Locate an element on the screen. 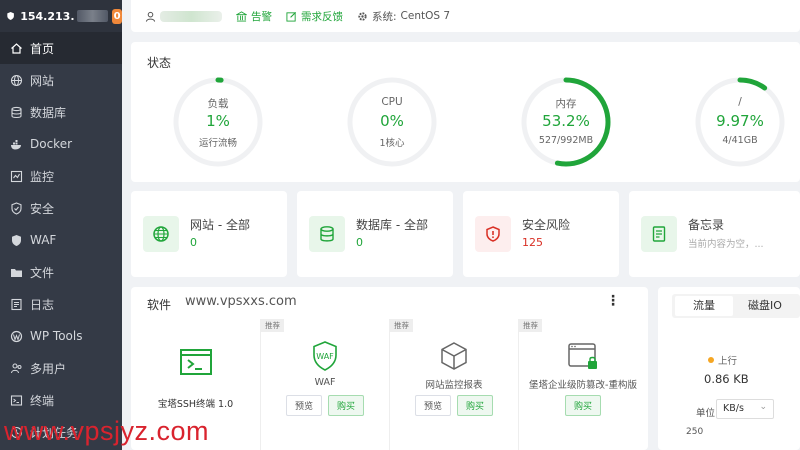  overview-security: 安全风险 125 is located at coordinates (541, 234).